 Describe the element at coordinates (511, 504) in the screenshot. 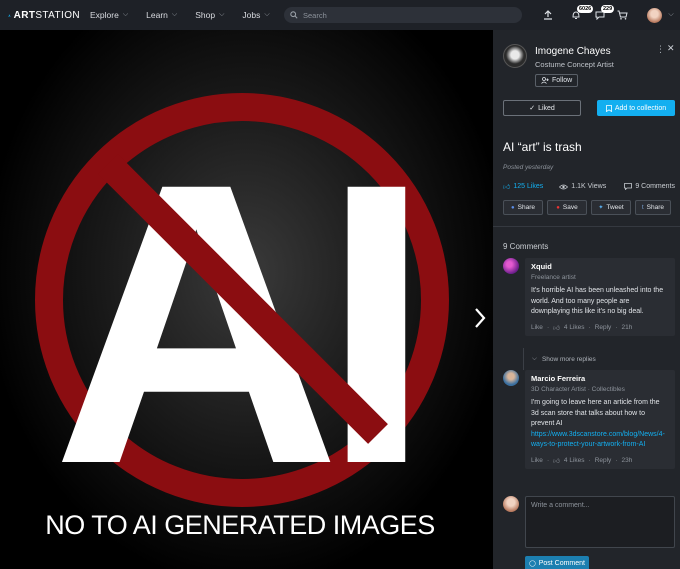

I see `my-avatar` at that location.